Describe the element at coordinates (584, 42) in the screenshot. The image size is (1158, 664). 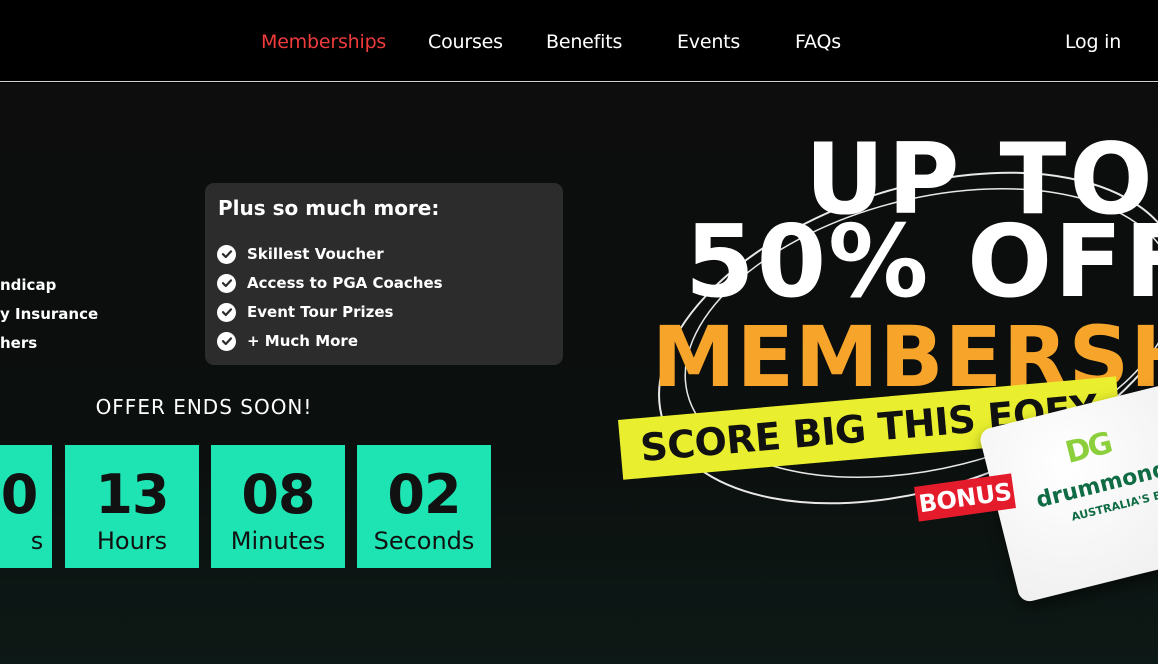
I see `nav-link-benefits: Benefits` at that location.